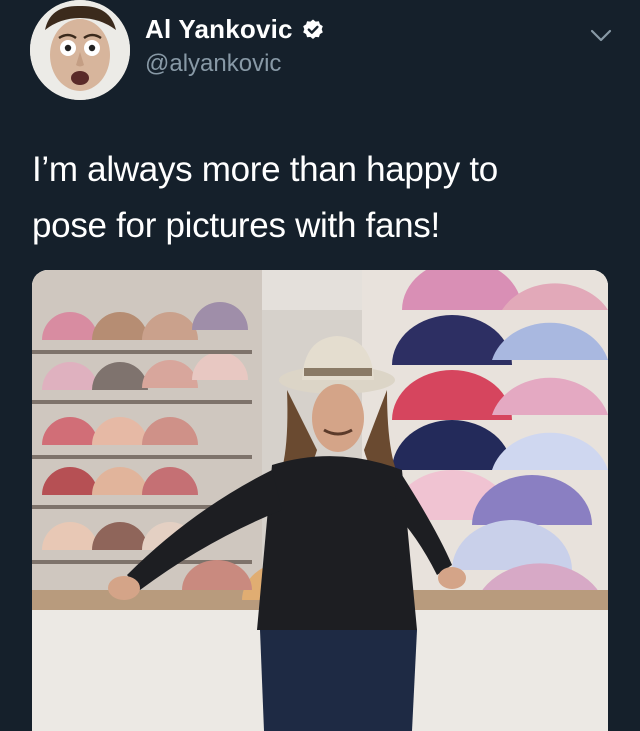  What do you see at coordinates (219, 29) in the screenshot?
I see `display-name: Al Yankovic` at bounding box center [219, 29].